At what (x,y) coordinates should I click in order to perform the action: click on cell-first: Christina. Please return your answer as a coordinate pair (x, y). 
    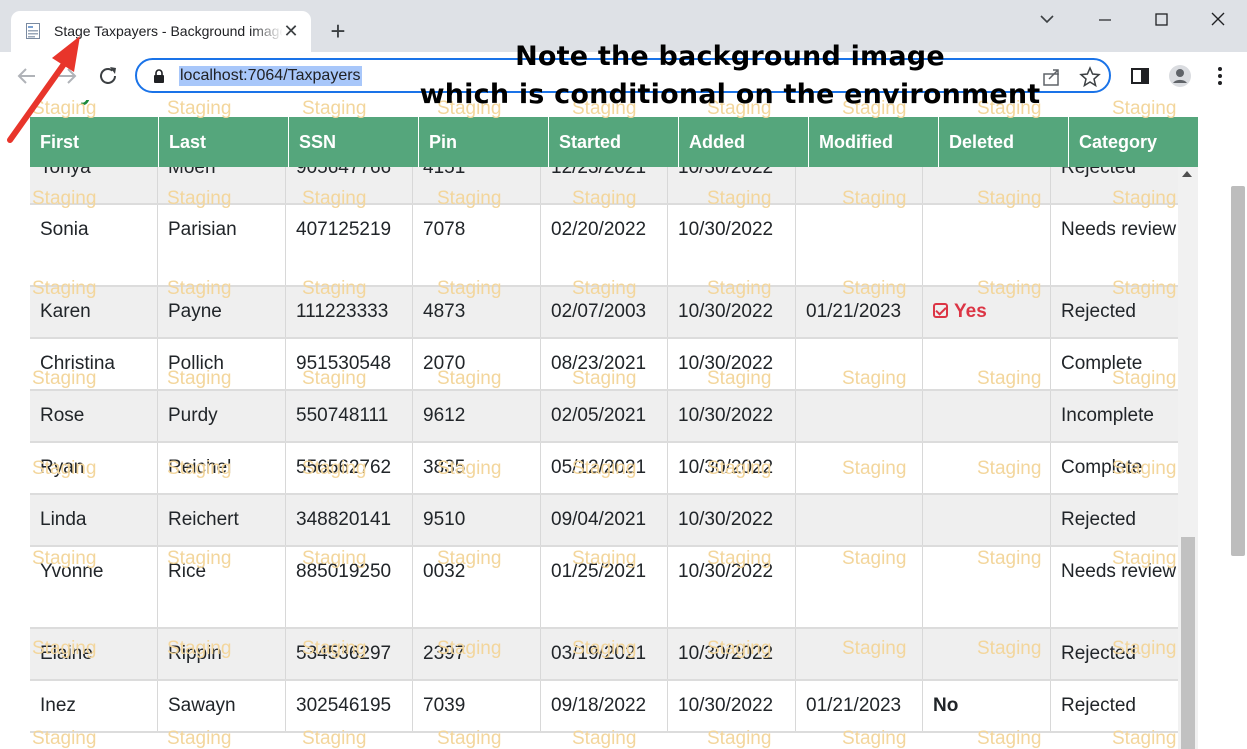
    Looking at the image, I should click on (77, 363).